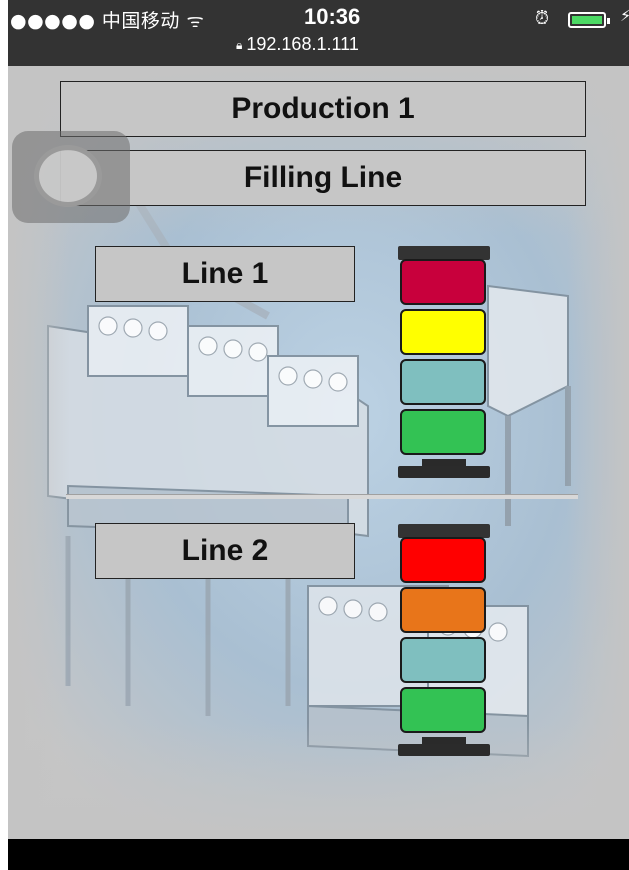  I want to click on filling-line-title: Filling Line, so click(323, 178).